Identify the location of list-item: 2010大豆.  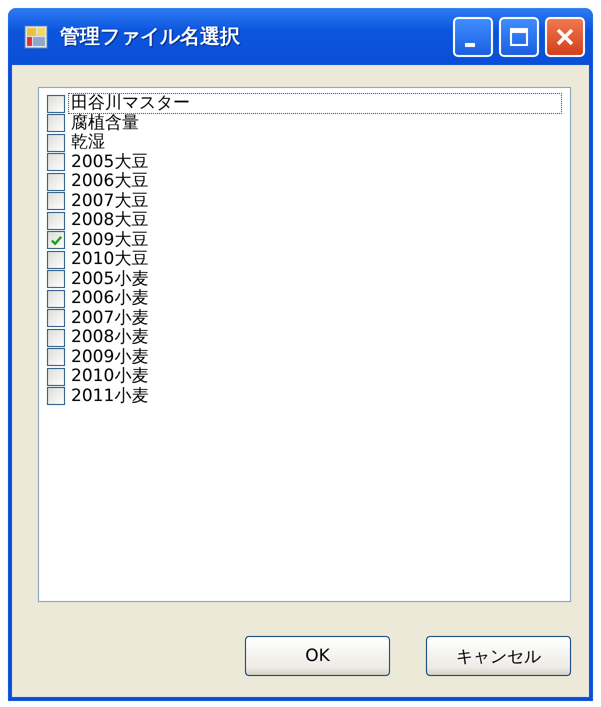
(110, 259).